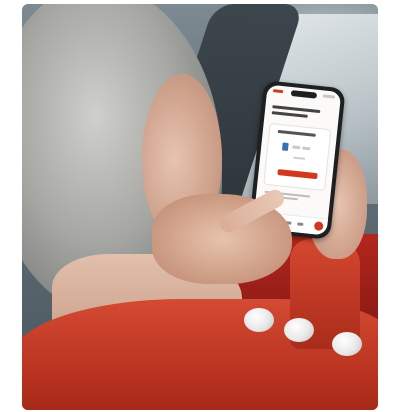 The width and height of the screenshot is (394, 412). Describe the element at coordinates (328, 96) in the screenshot. I see `battery-icon` at that location.